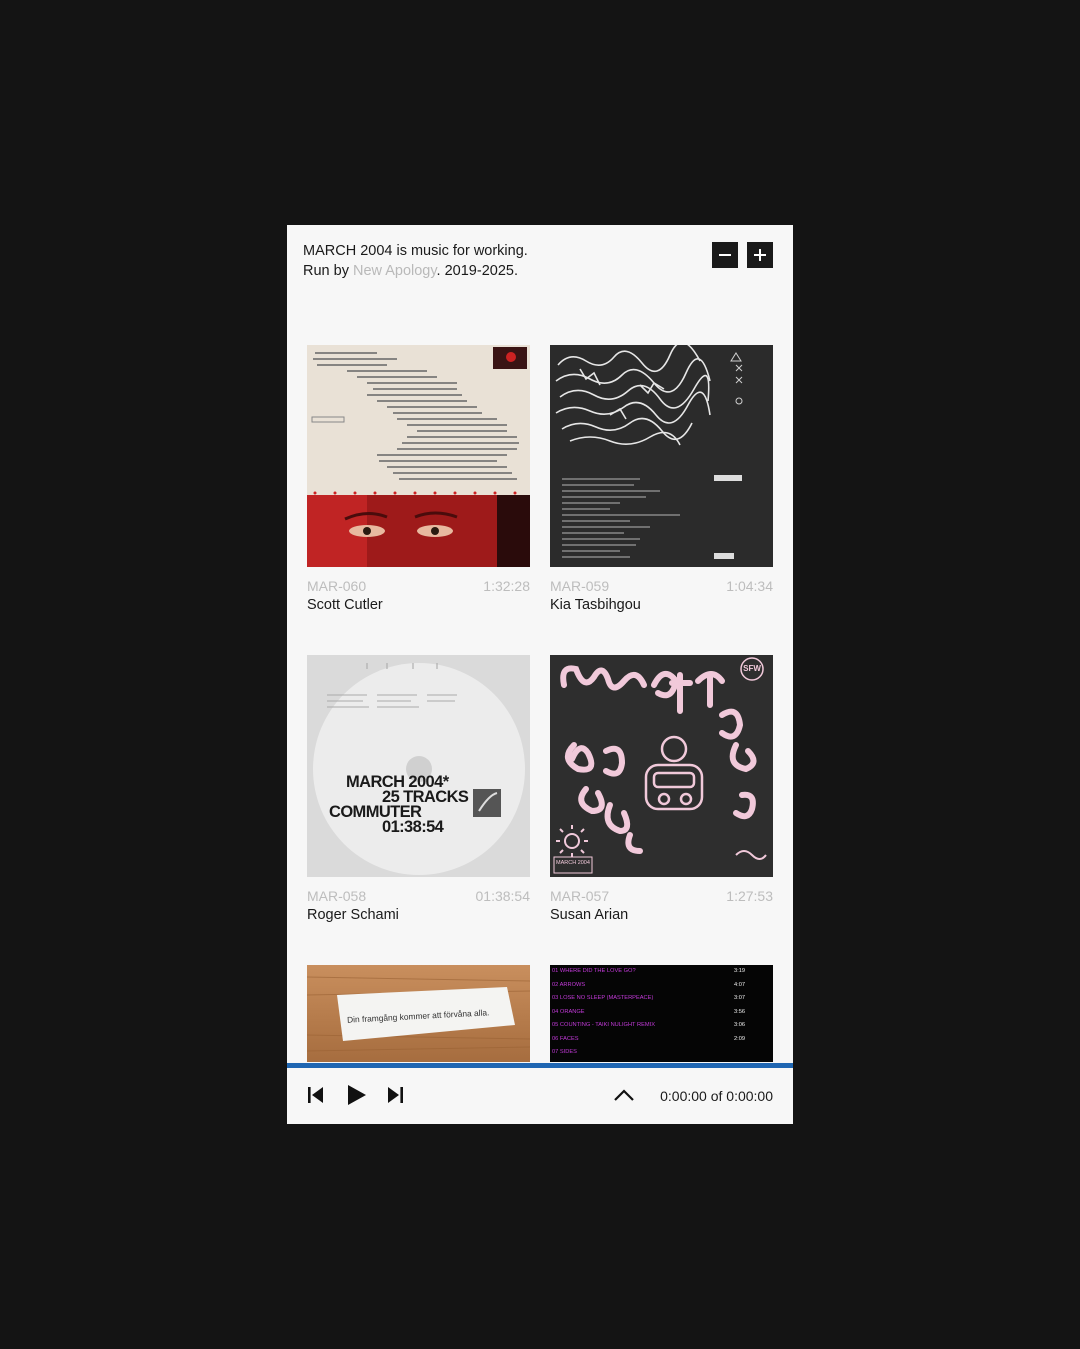 The width and height of the screenshot is (1080, 1349). I want to click on player-bar: 0:00:00 of 0:00:00, so click(540, 1096).